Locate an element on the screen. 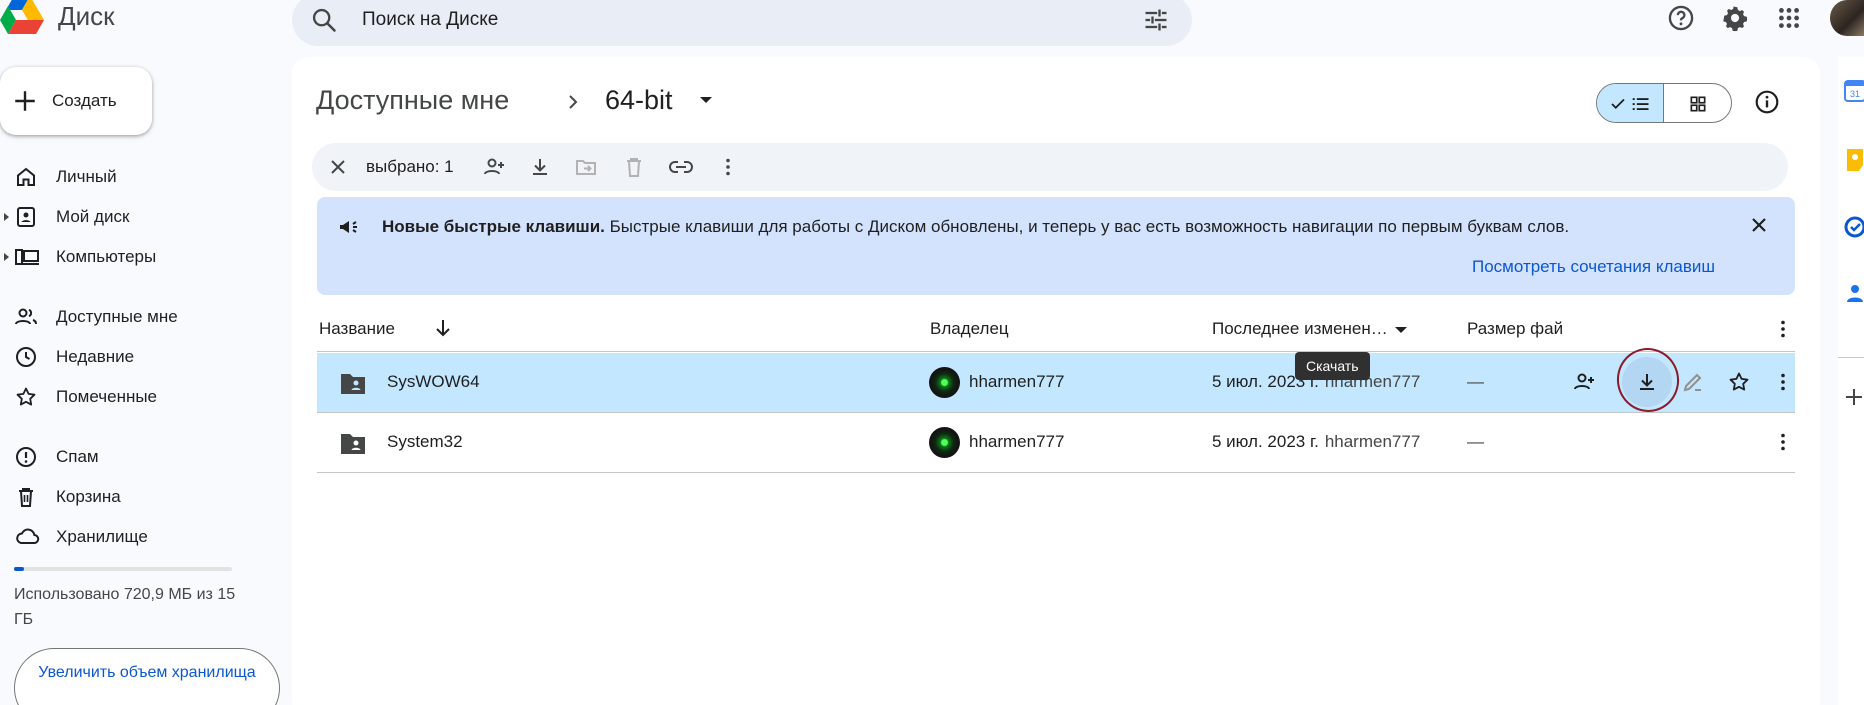 This screenshot has height=705, width=1864. shared-with-me-icon is located at coordinates (27, 317).